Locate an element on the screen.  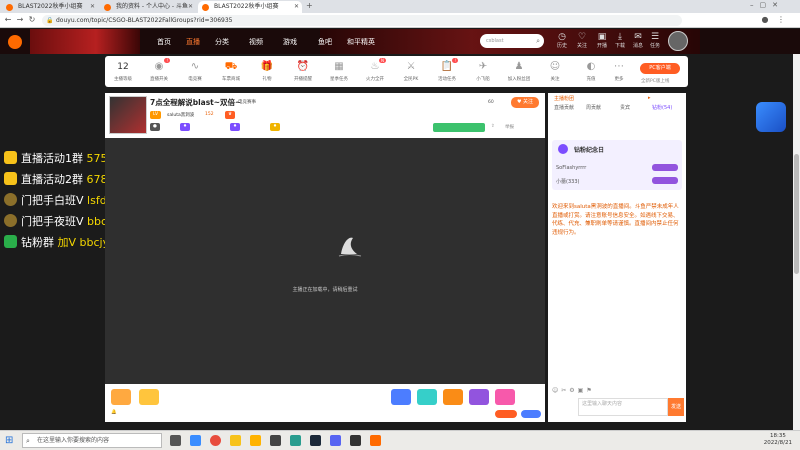
toolbar-activity: 📋! 活动任务 is located at coordinates (447, 70).